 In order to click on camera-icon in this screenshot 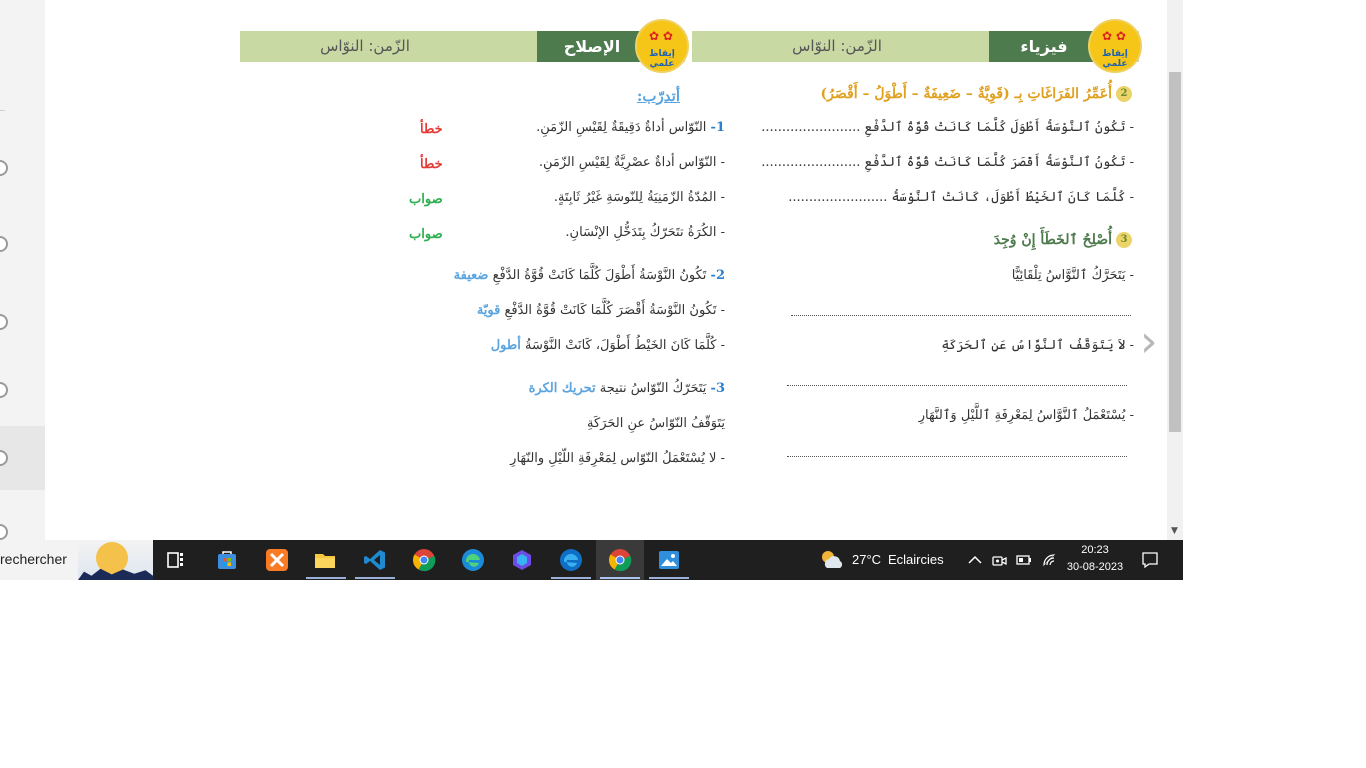, I will do `click(999, 560)`.